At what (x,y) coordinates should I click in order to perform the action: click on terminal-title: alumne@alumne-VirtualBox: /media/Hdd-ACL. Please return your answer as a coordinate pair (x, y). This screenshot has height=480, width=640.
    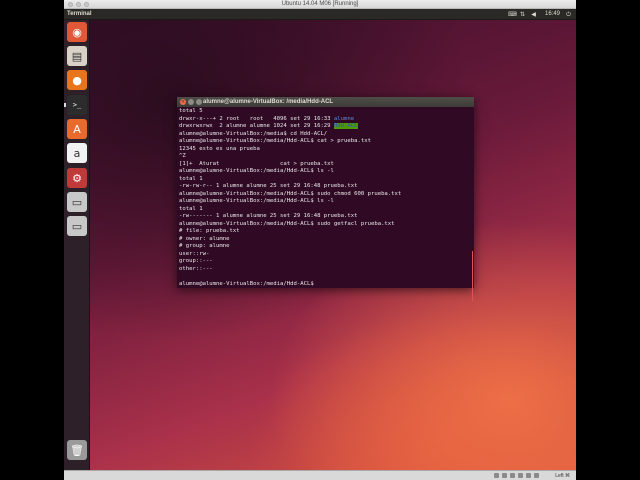
    Looking at the image, I should click on (268, 102).